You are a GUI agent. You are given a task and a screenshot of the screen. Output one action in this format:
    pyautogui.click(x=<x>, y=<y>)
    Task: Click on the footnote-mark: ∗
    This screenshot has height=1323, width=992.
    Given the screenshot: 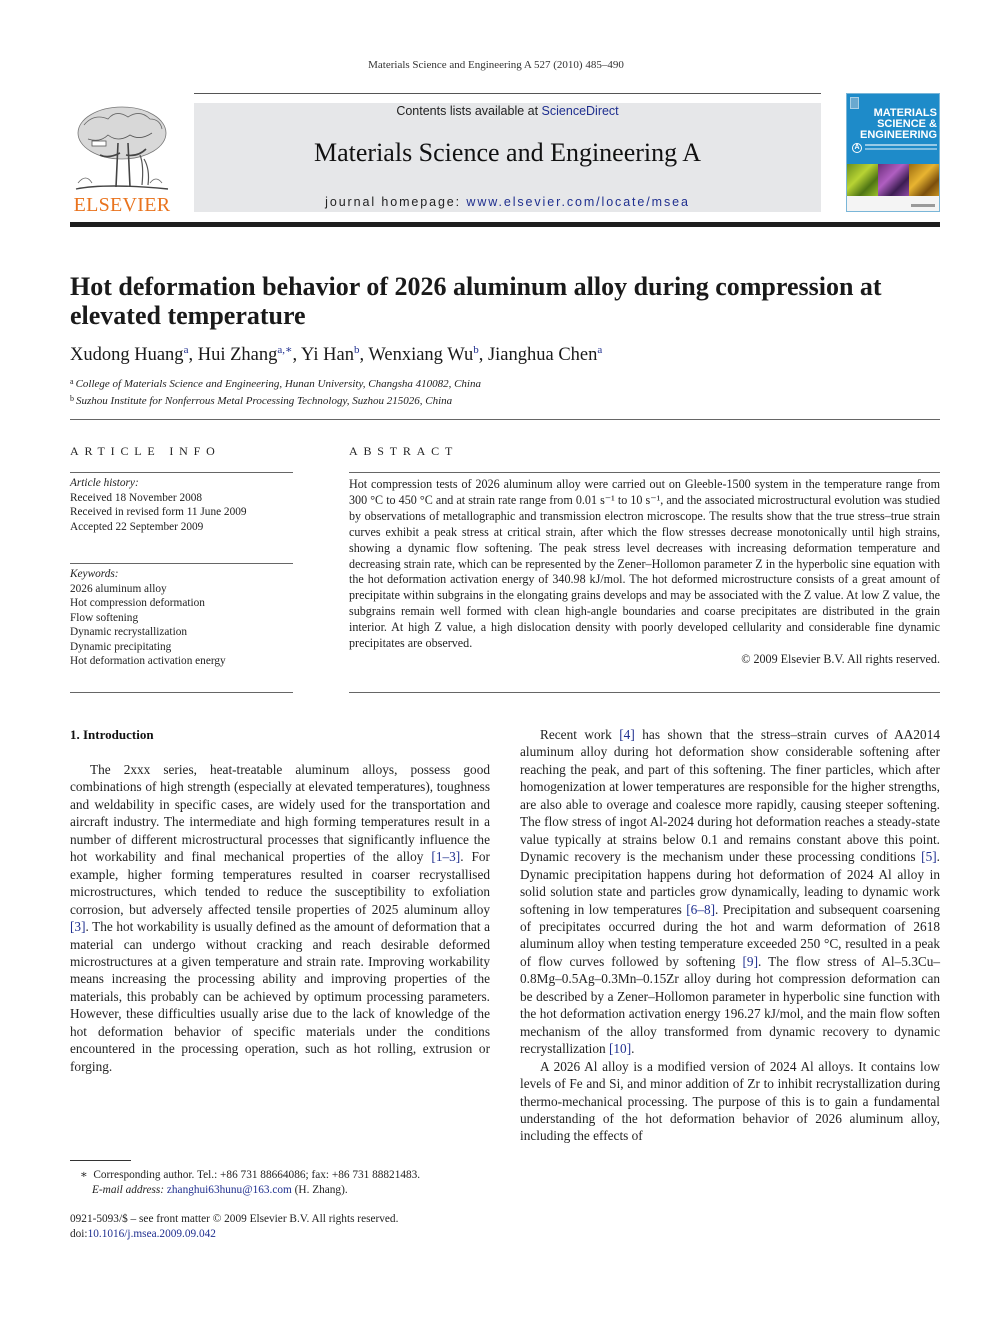 What is the action you would take?
    pyautogui.click(x=84, y=1175)
    